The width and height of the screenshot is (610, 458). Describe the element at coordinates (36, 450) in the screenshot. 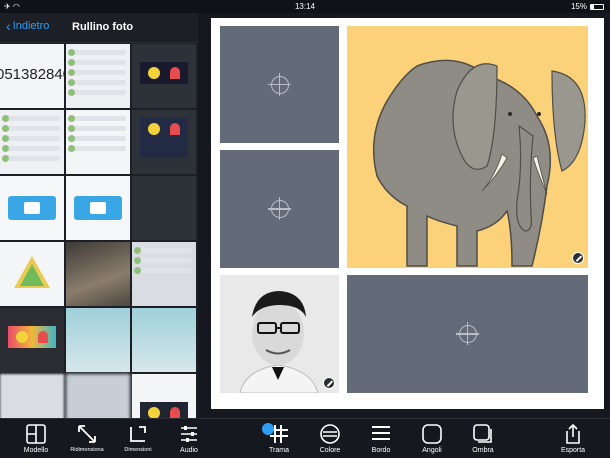

I see `tool-label: Modello` at that location.